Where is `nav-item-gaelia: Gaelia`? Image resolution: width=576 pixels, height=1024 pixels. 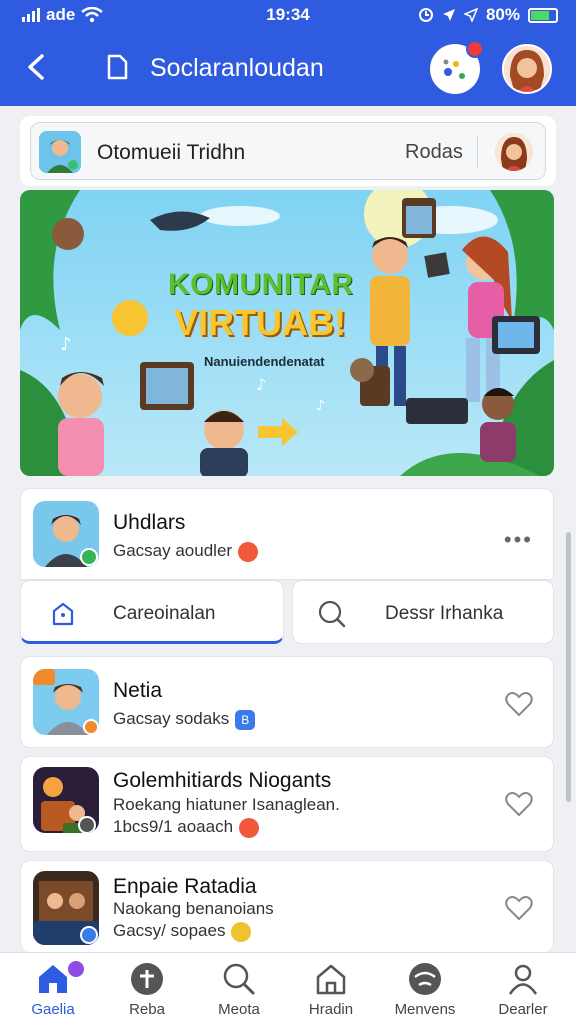
nav-item-gaelia: Gaelia is located at coordinates (53, 988).